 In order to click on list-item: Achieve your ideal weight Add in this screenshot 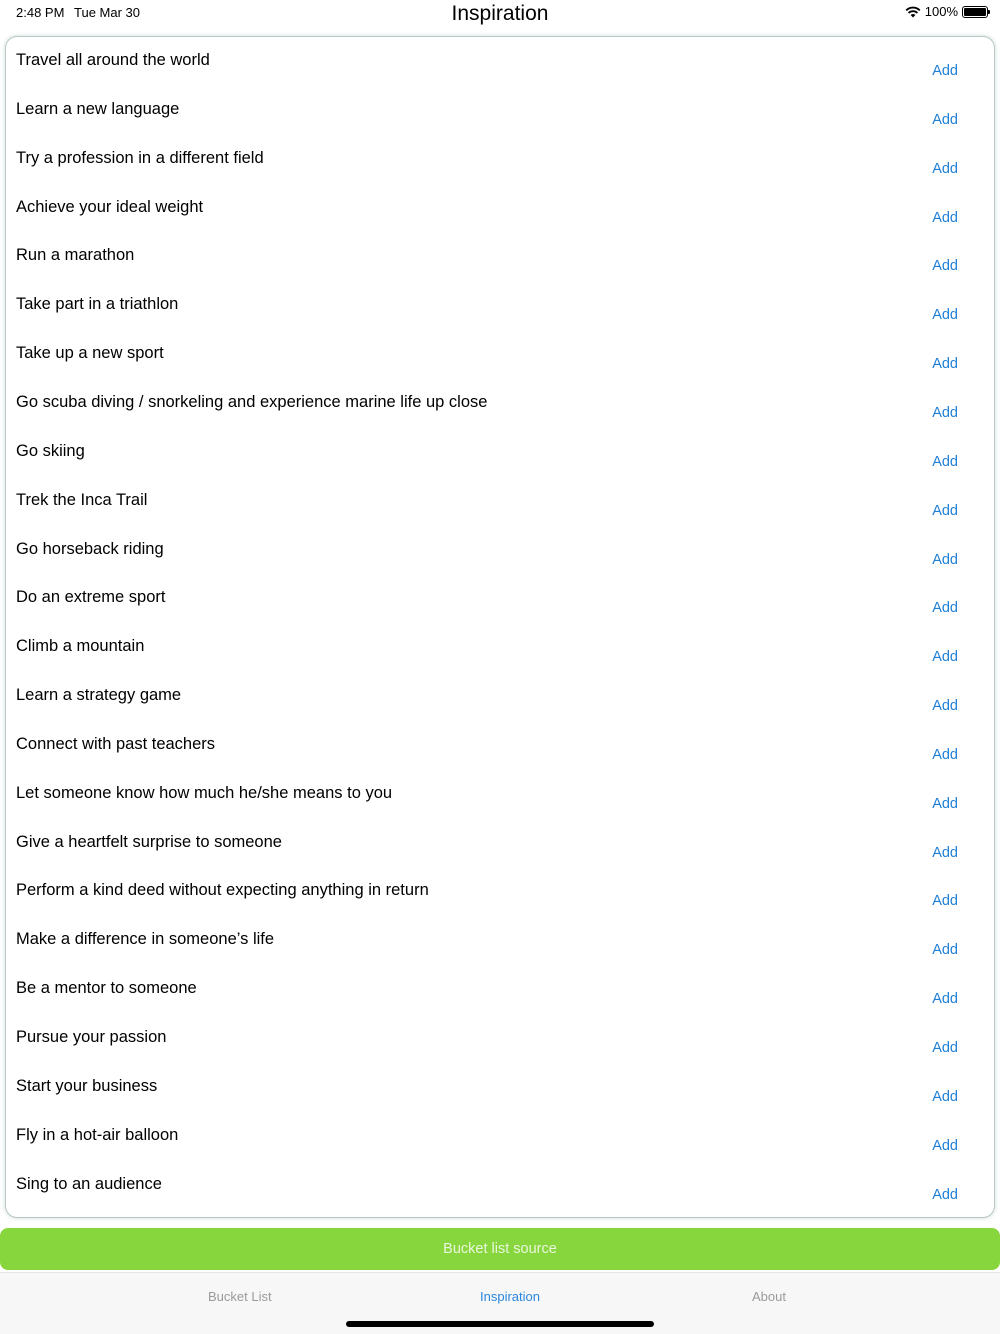, I will do `click(500, 212)`.